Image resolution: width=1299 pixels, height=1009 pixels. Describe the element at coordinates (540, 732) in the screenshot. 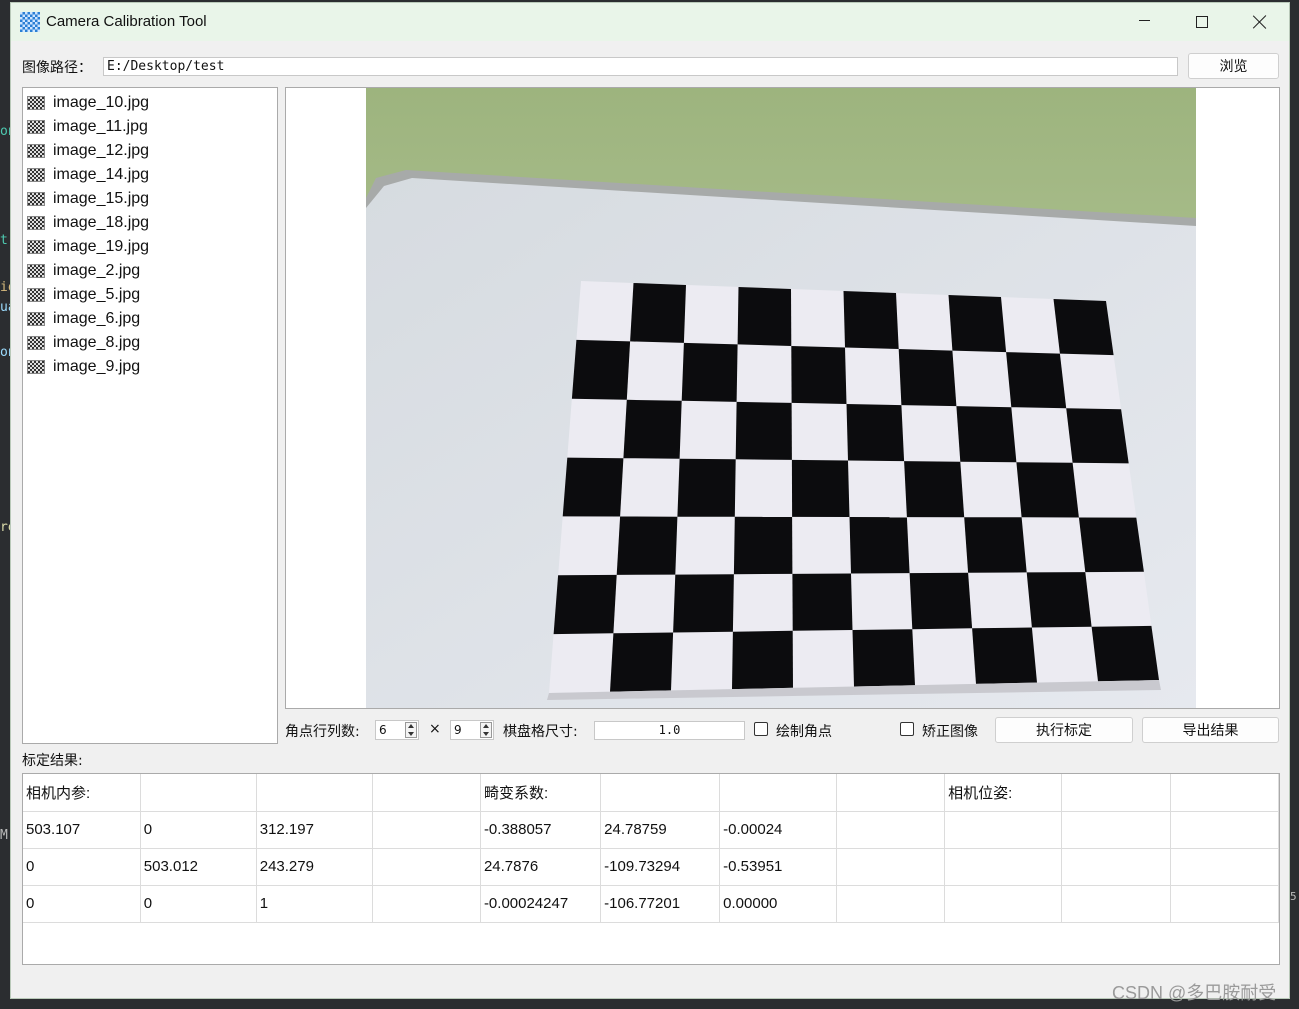

I see `square-size-label: 棋盘格尺寸:` at that location.